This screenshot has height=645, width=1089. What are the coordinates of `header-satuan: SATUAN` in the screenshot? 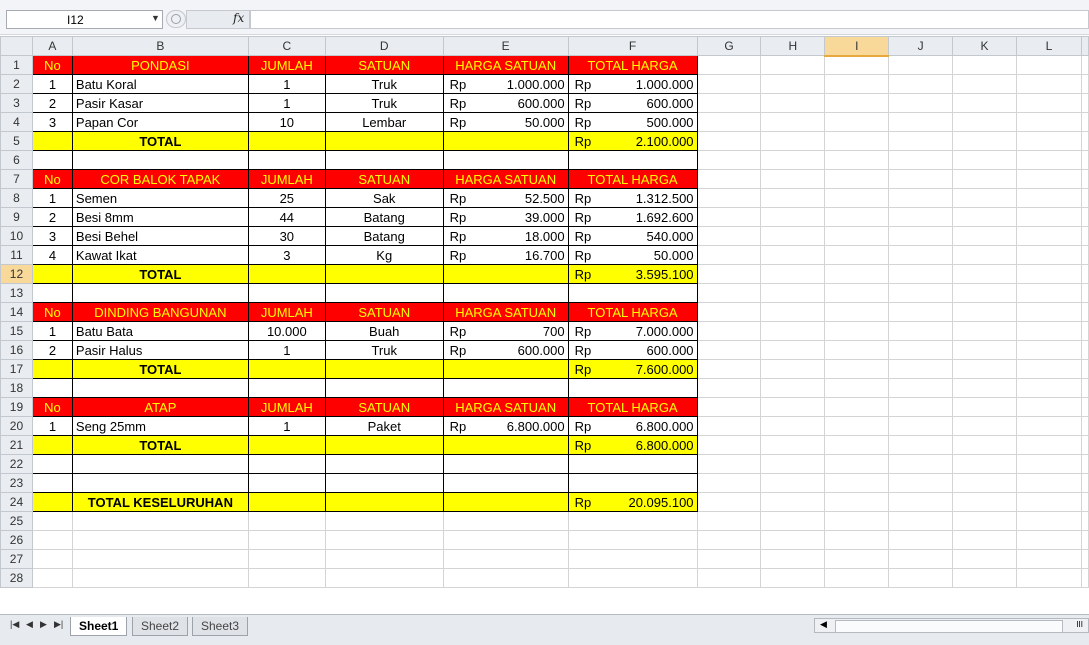 It's located at (384, 312).